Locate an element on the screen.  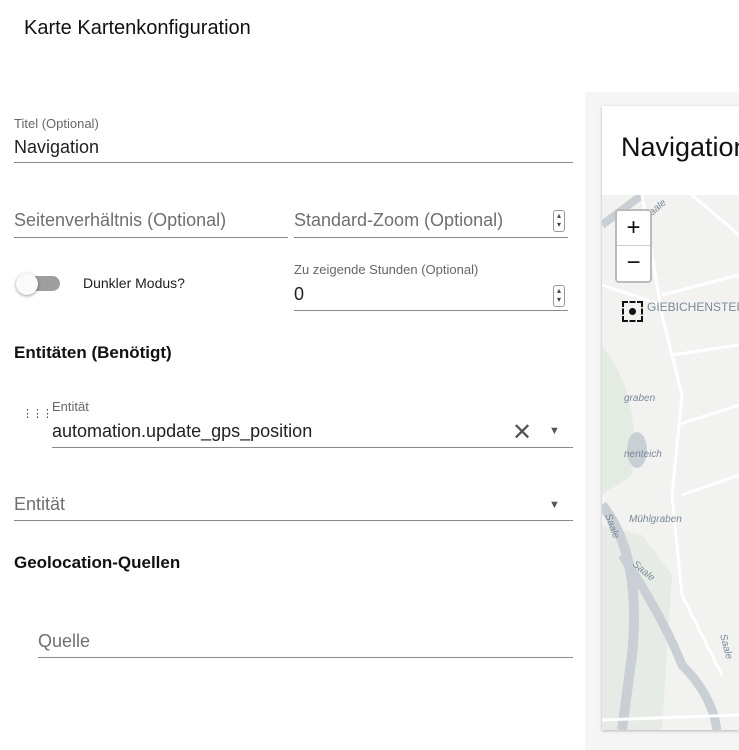
dark-mode-label: Dunkler Modus? is located at coordinates (134, 283).